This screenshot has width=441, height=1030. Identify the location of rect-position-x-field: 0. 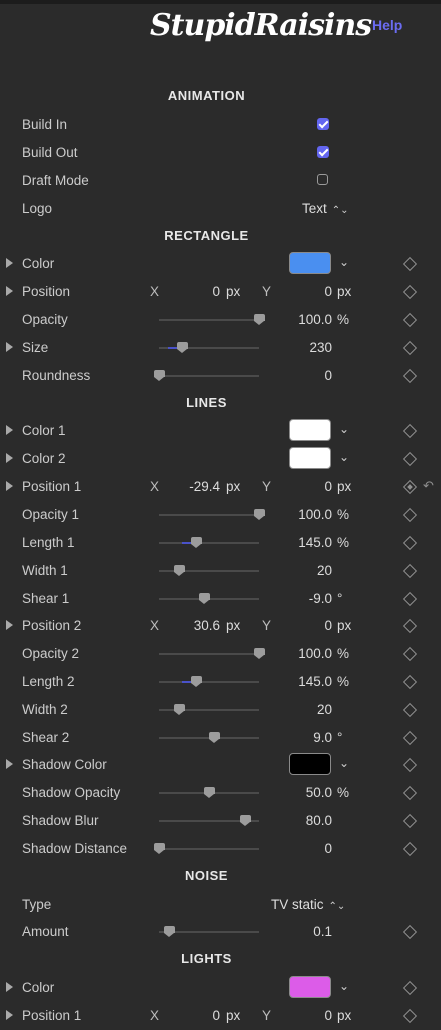
(200, 291).